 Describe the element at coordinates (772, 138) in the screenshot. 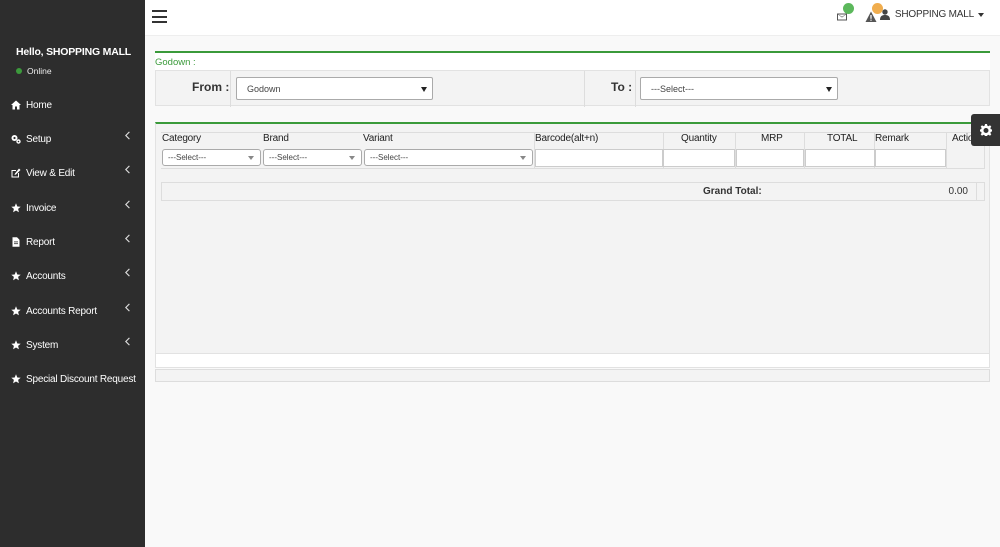

I see `column-header-mrp: MRP` at that location.